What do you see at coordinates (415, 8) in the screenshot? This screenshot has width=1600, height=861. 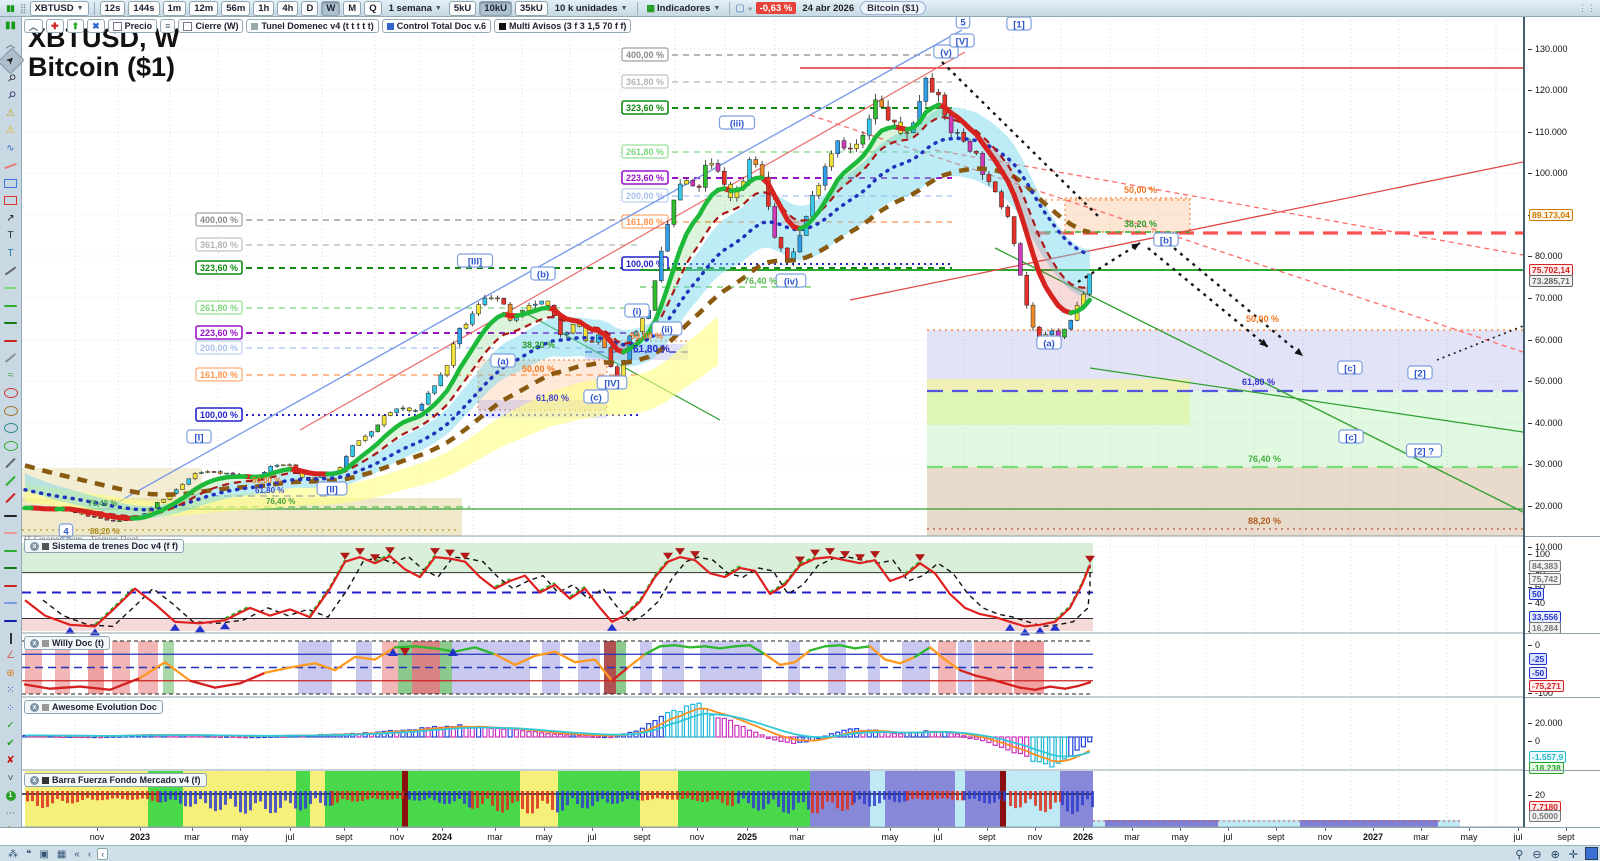 I see `period-select: 1 semana ▼` at bounding box center [415, 8].